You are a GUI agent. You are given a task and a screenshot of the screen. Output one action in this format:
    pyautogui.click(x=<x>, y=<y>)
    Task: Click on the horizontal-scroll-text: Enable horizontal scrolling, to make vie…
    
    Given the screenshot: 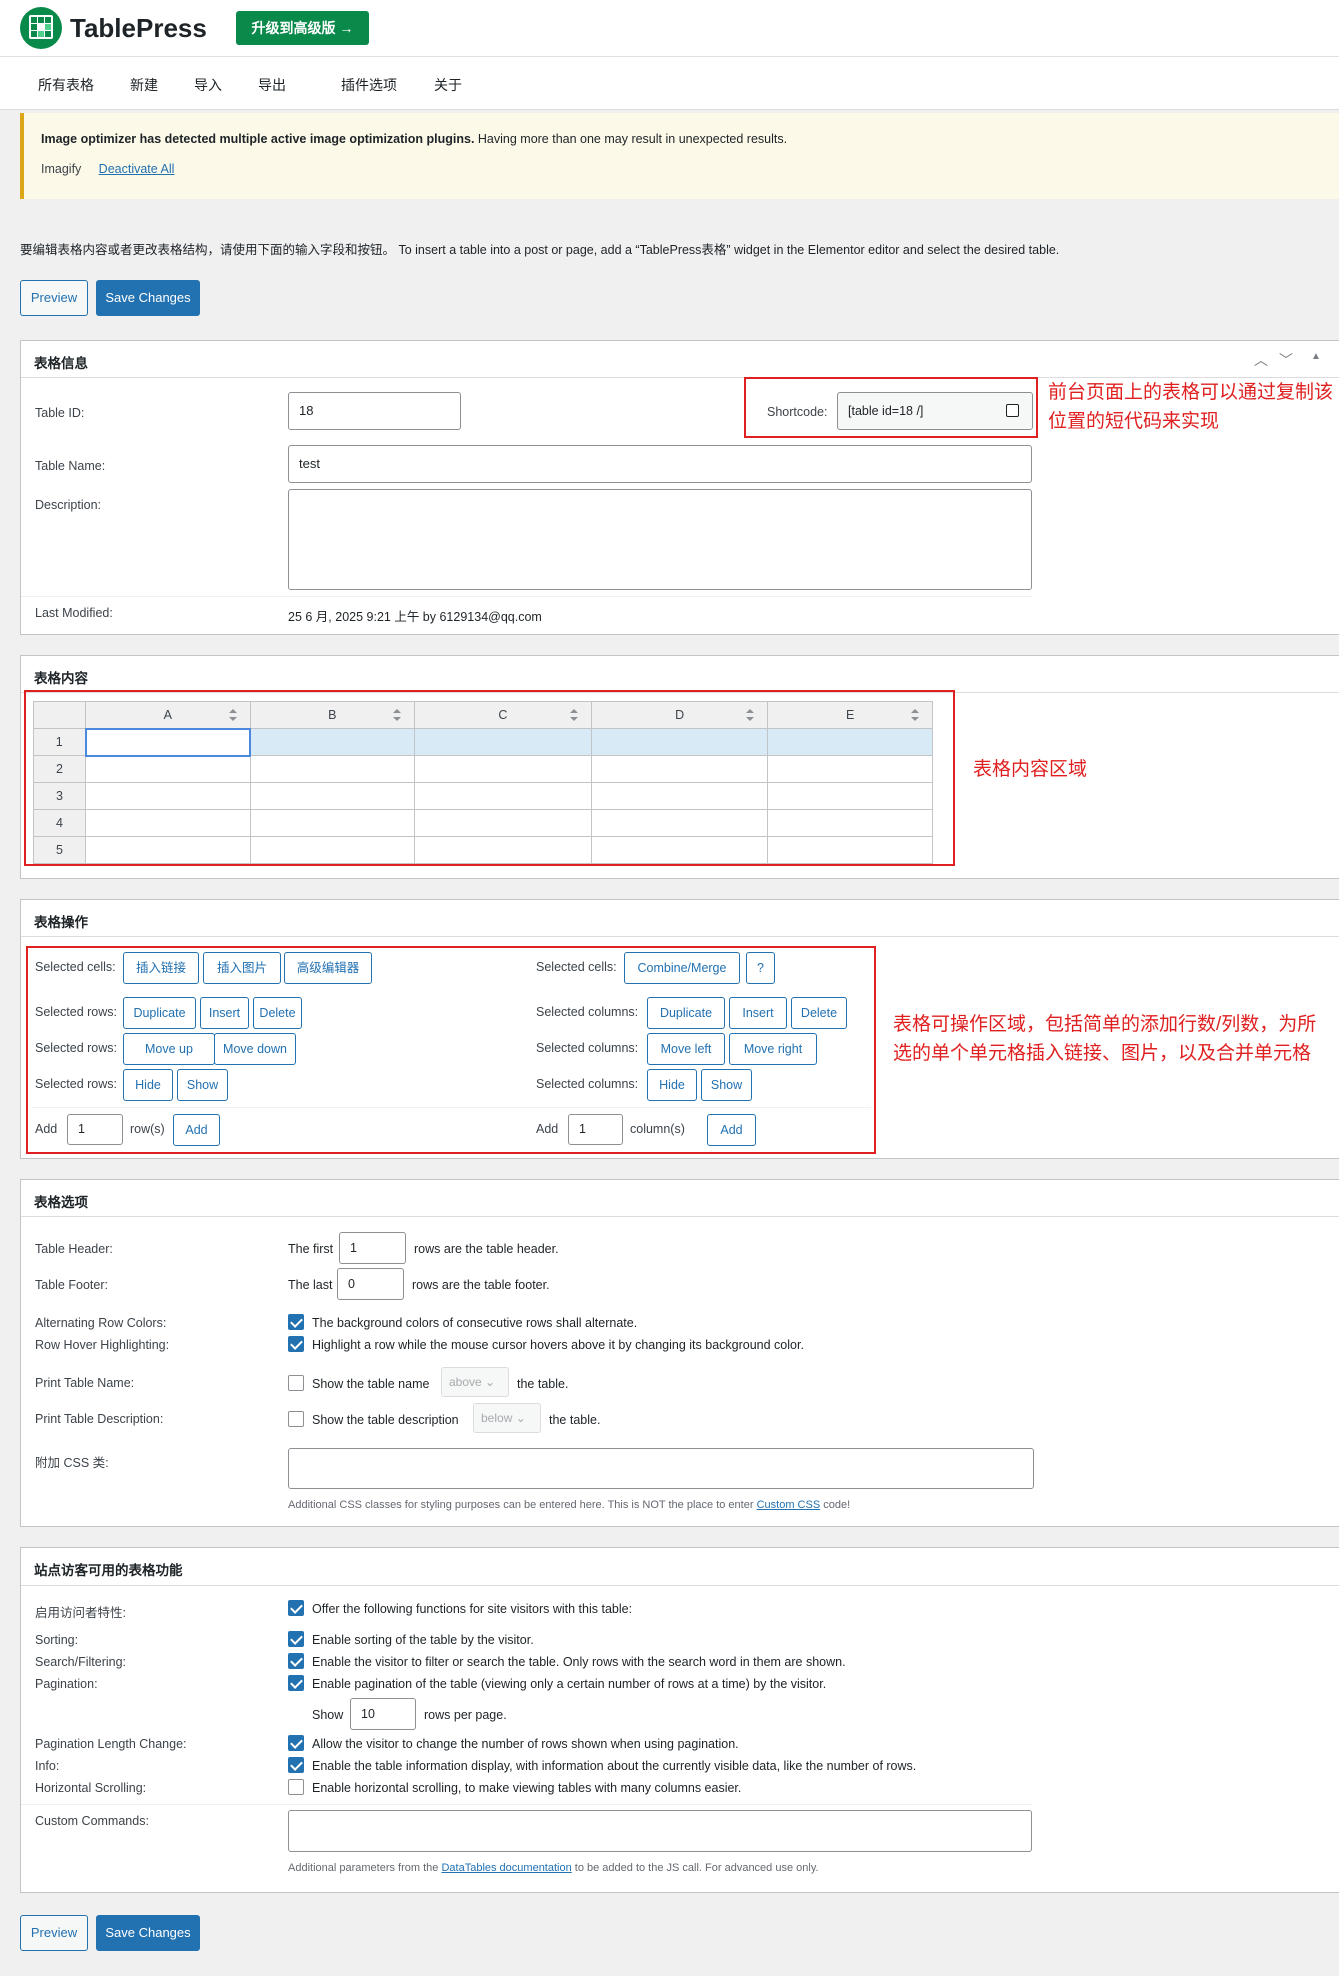 What is the action you would take?
    pyautogui.click(x=527, y=1788)
    